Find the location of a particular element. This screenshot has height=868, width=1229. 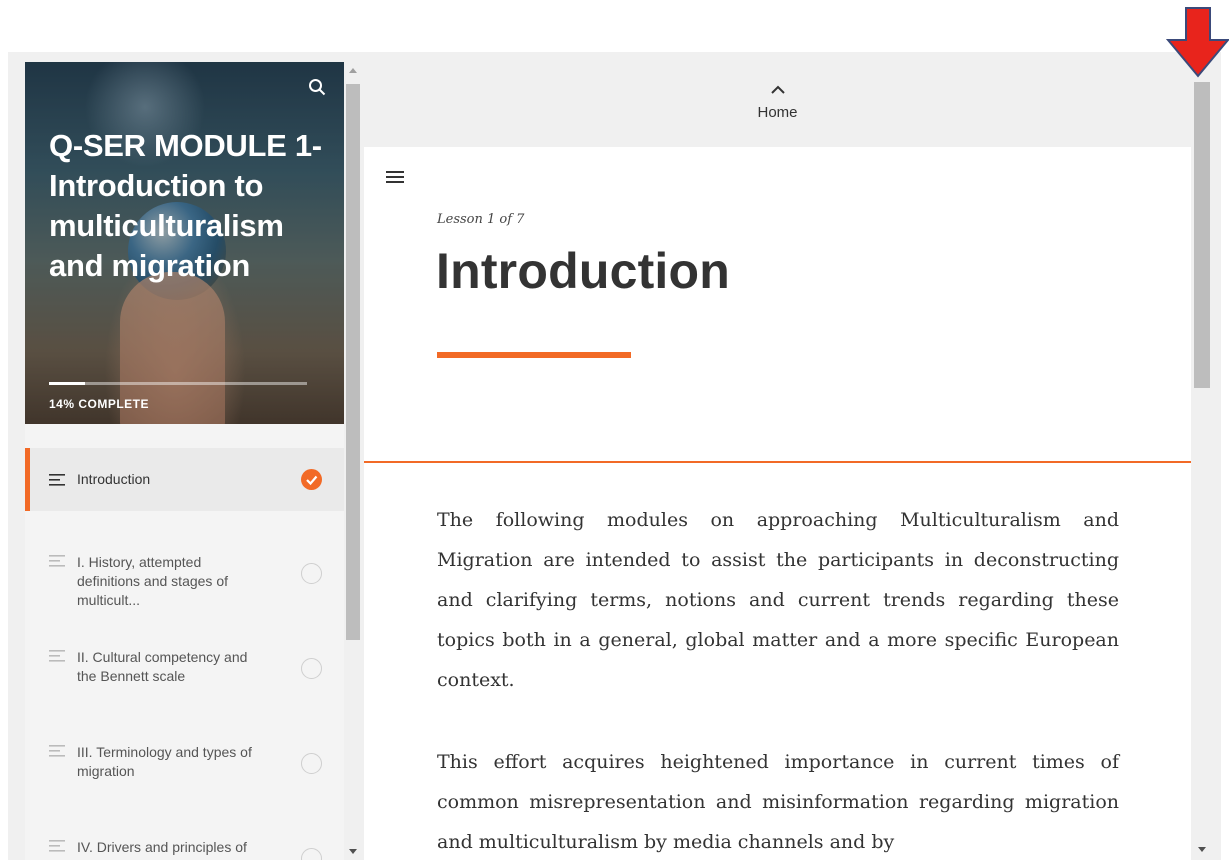

section-divider is located at coordinates (777, 462).